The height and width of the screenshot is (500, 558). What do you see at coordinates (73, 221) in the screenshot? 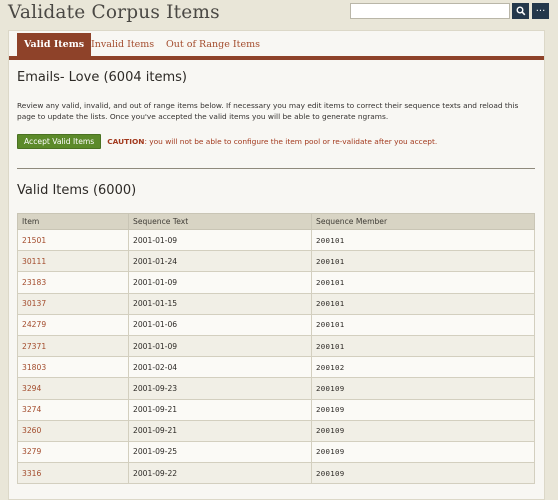
I see `column-header-item: Item` at bounding box center [73, 221].